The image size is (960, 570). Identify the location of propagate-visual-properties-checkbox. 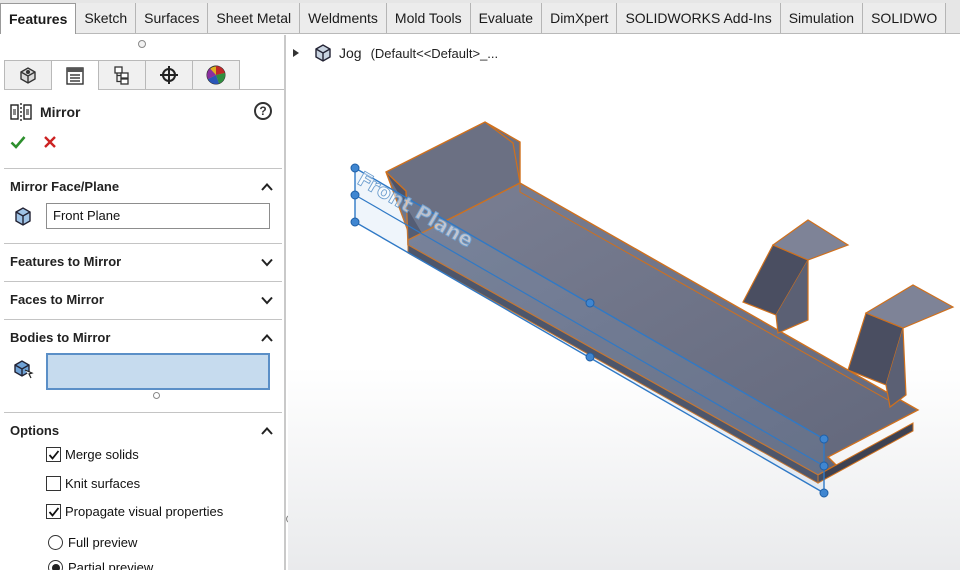
(53, 511).